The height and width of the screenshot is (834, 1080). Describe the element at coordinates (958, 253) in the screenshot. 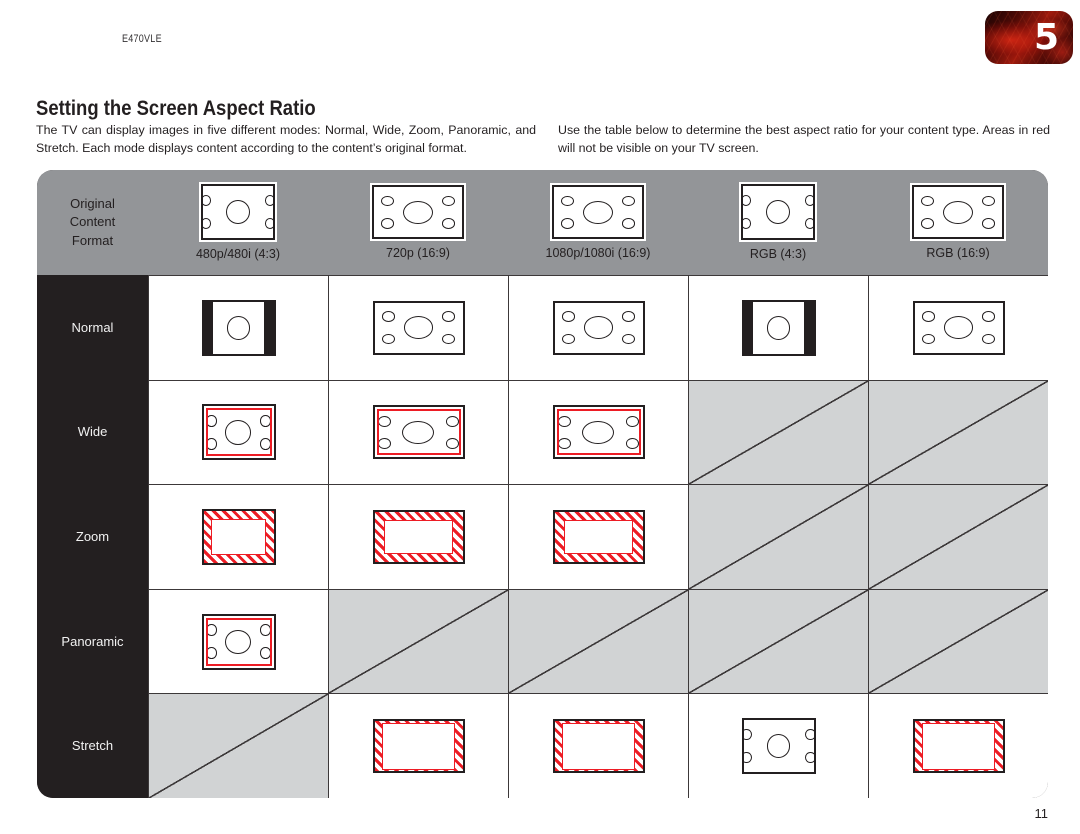

I see `column-header-caption: RGB (16:9)` at that location.